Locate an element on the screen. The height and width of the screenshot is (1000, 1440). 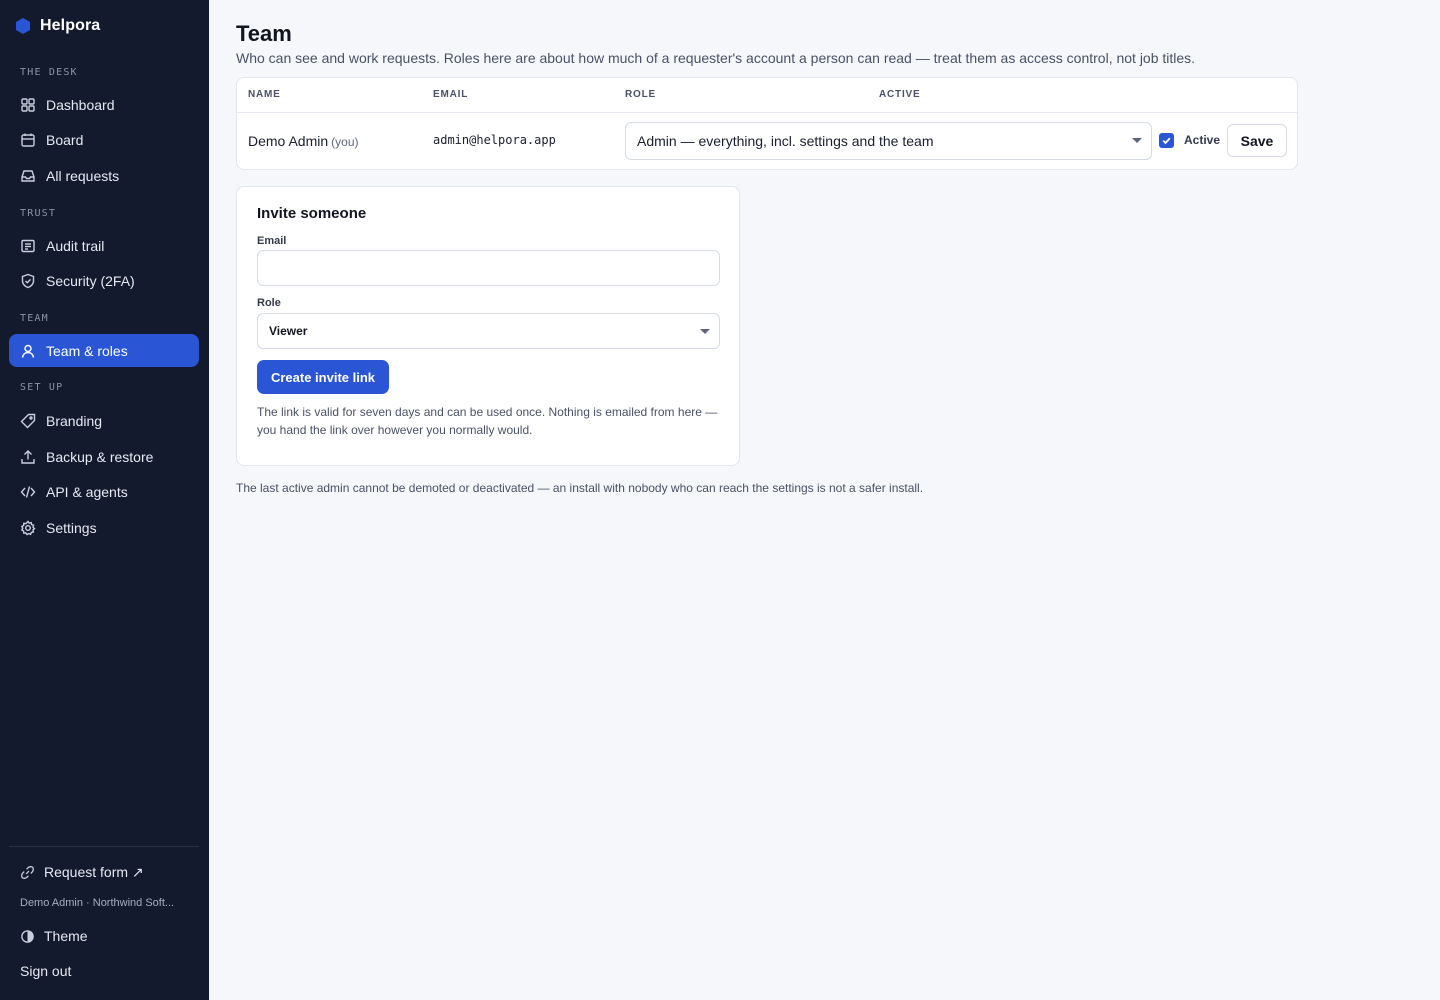
active-checkbox is located at coordinates (1166, 140).